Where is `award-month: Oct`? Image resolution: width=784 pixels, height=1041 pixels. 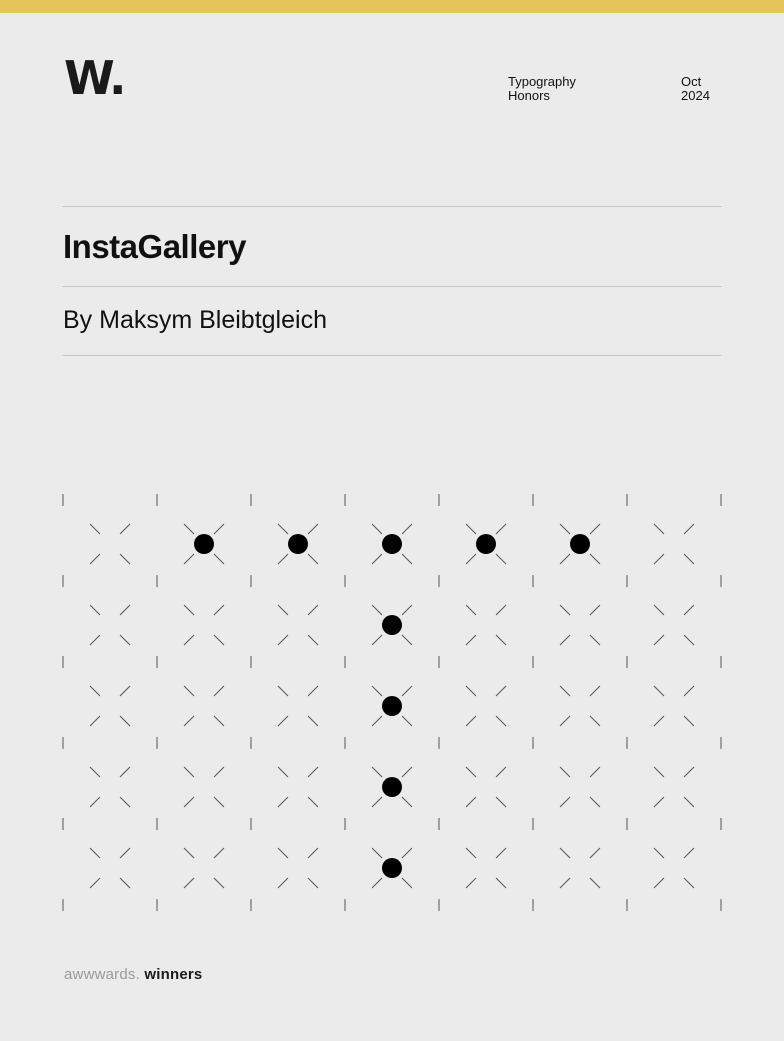 award-month: Oct is located at coordinates (691, 81).